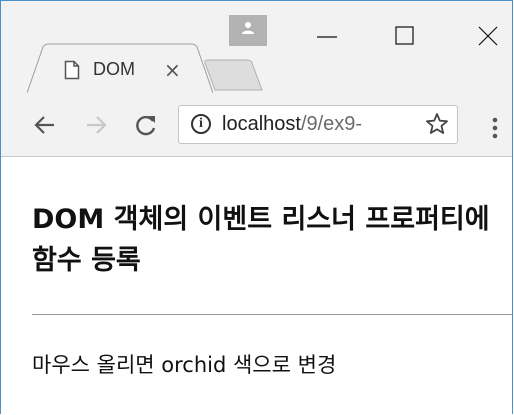 The image size is (514, 415). I want to click on minimize-button, so click(327, 36).